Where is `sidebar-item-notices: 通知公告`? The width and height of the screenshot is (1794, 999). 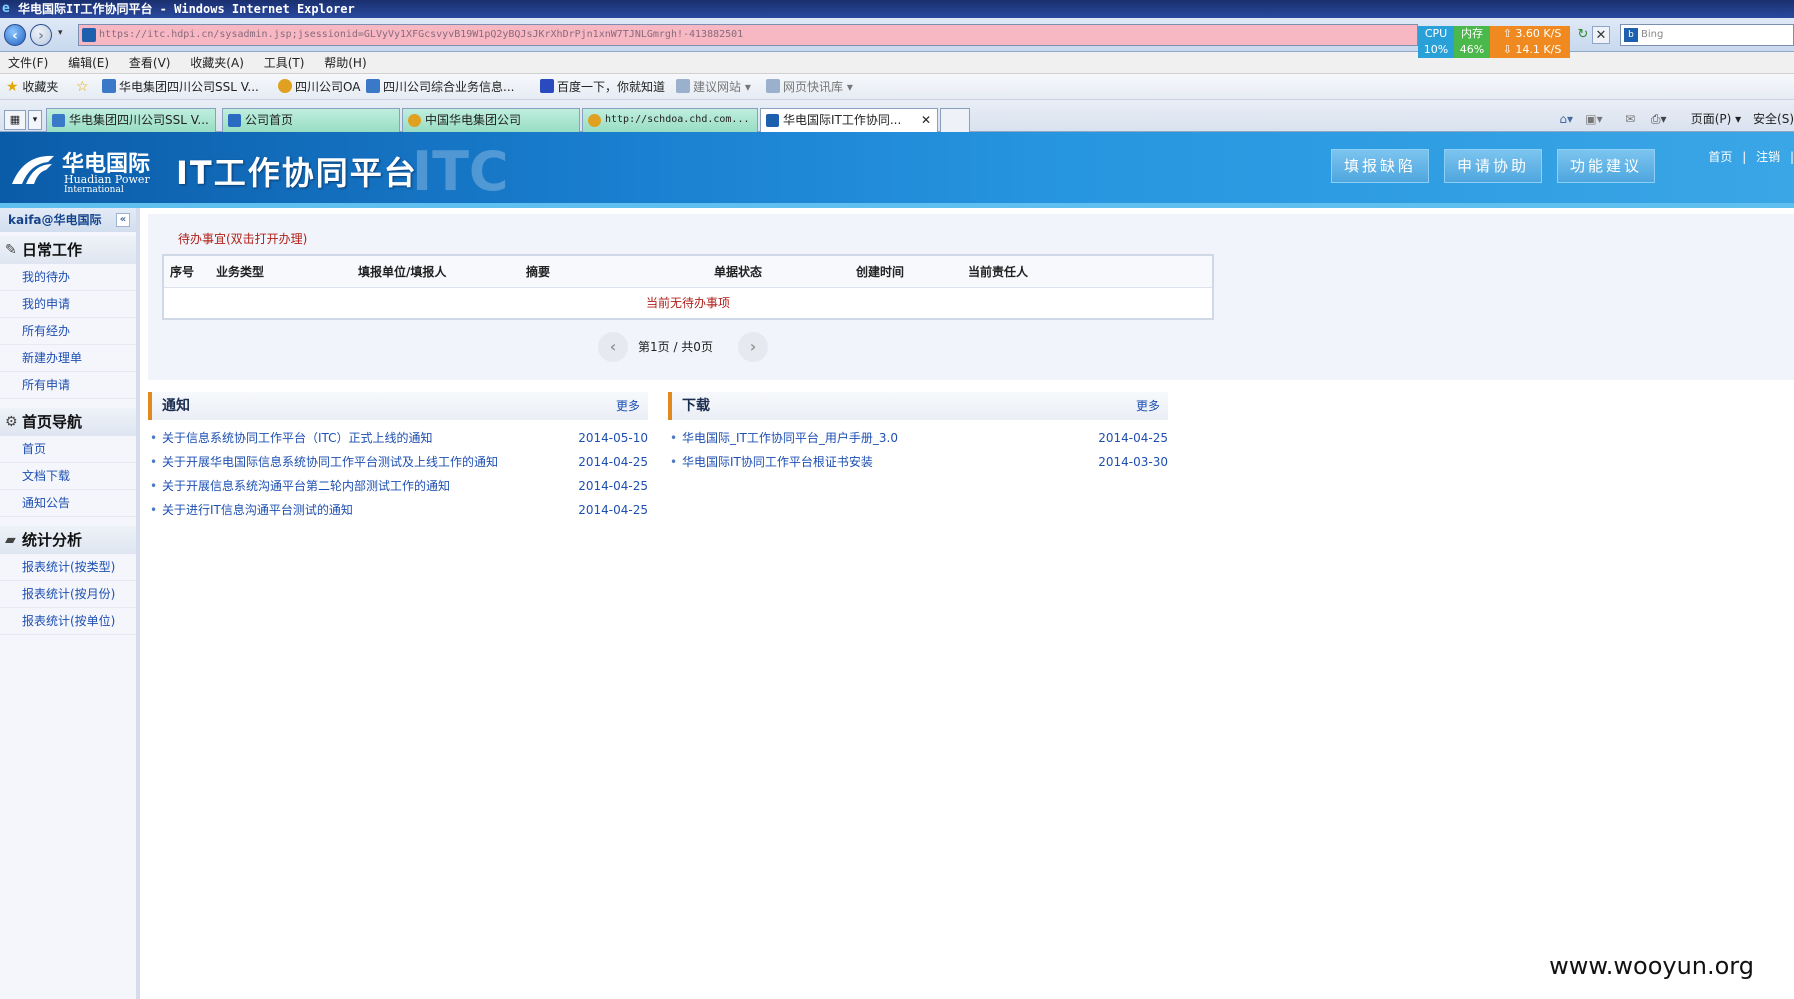 sidebar-item-notices: 通知公告 is located at coordinates (68, 503).